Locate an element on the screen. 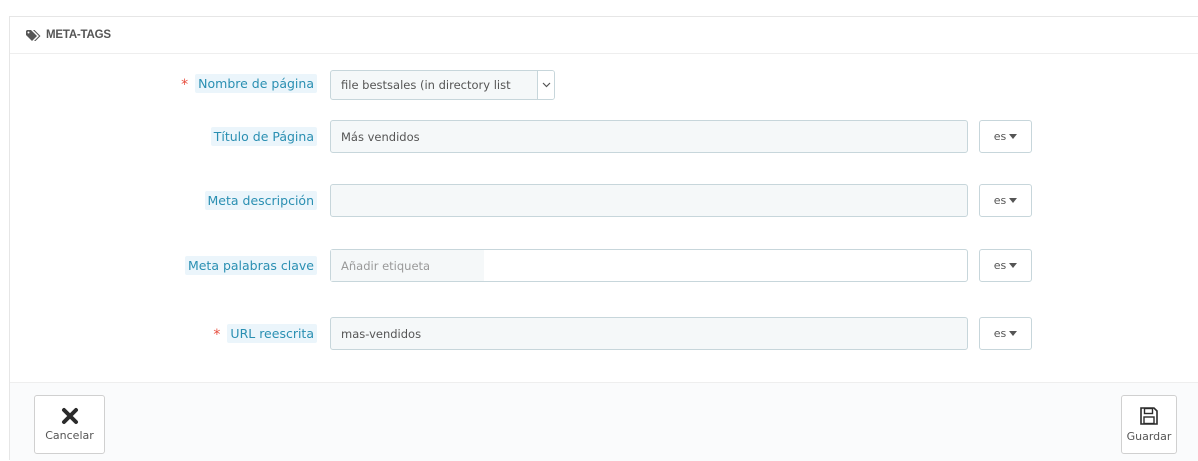  cancel-button: Cancelar is located at coordinates (69, 424).